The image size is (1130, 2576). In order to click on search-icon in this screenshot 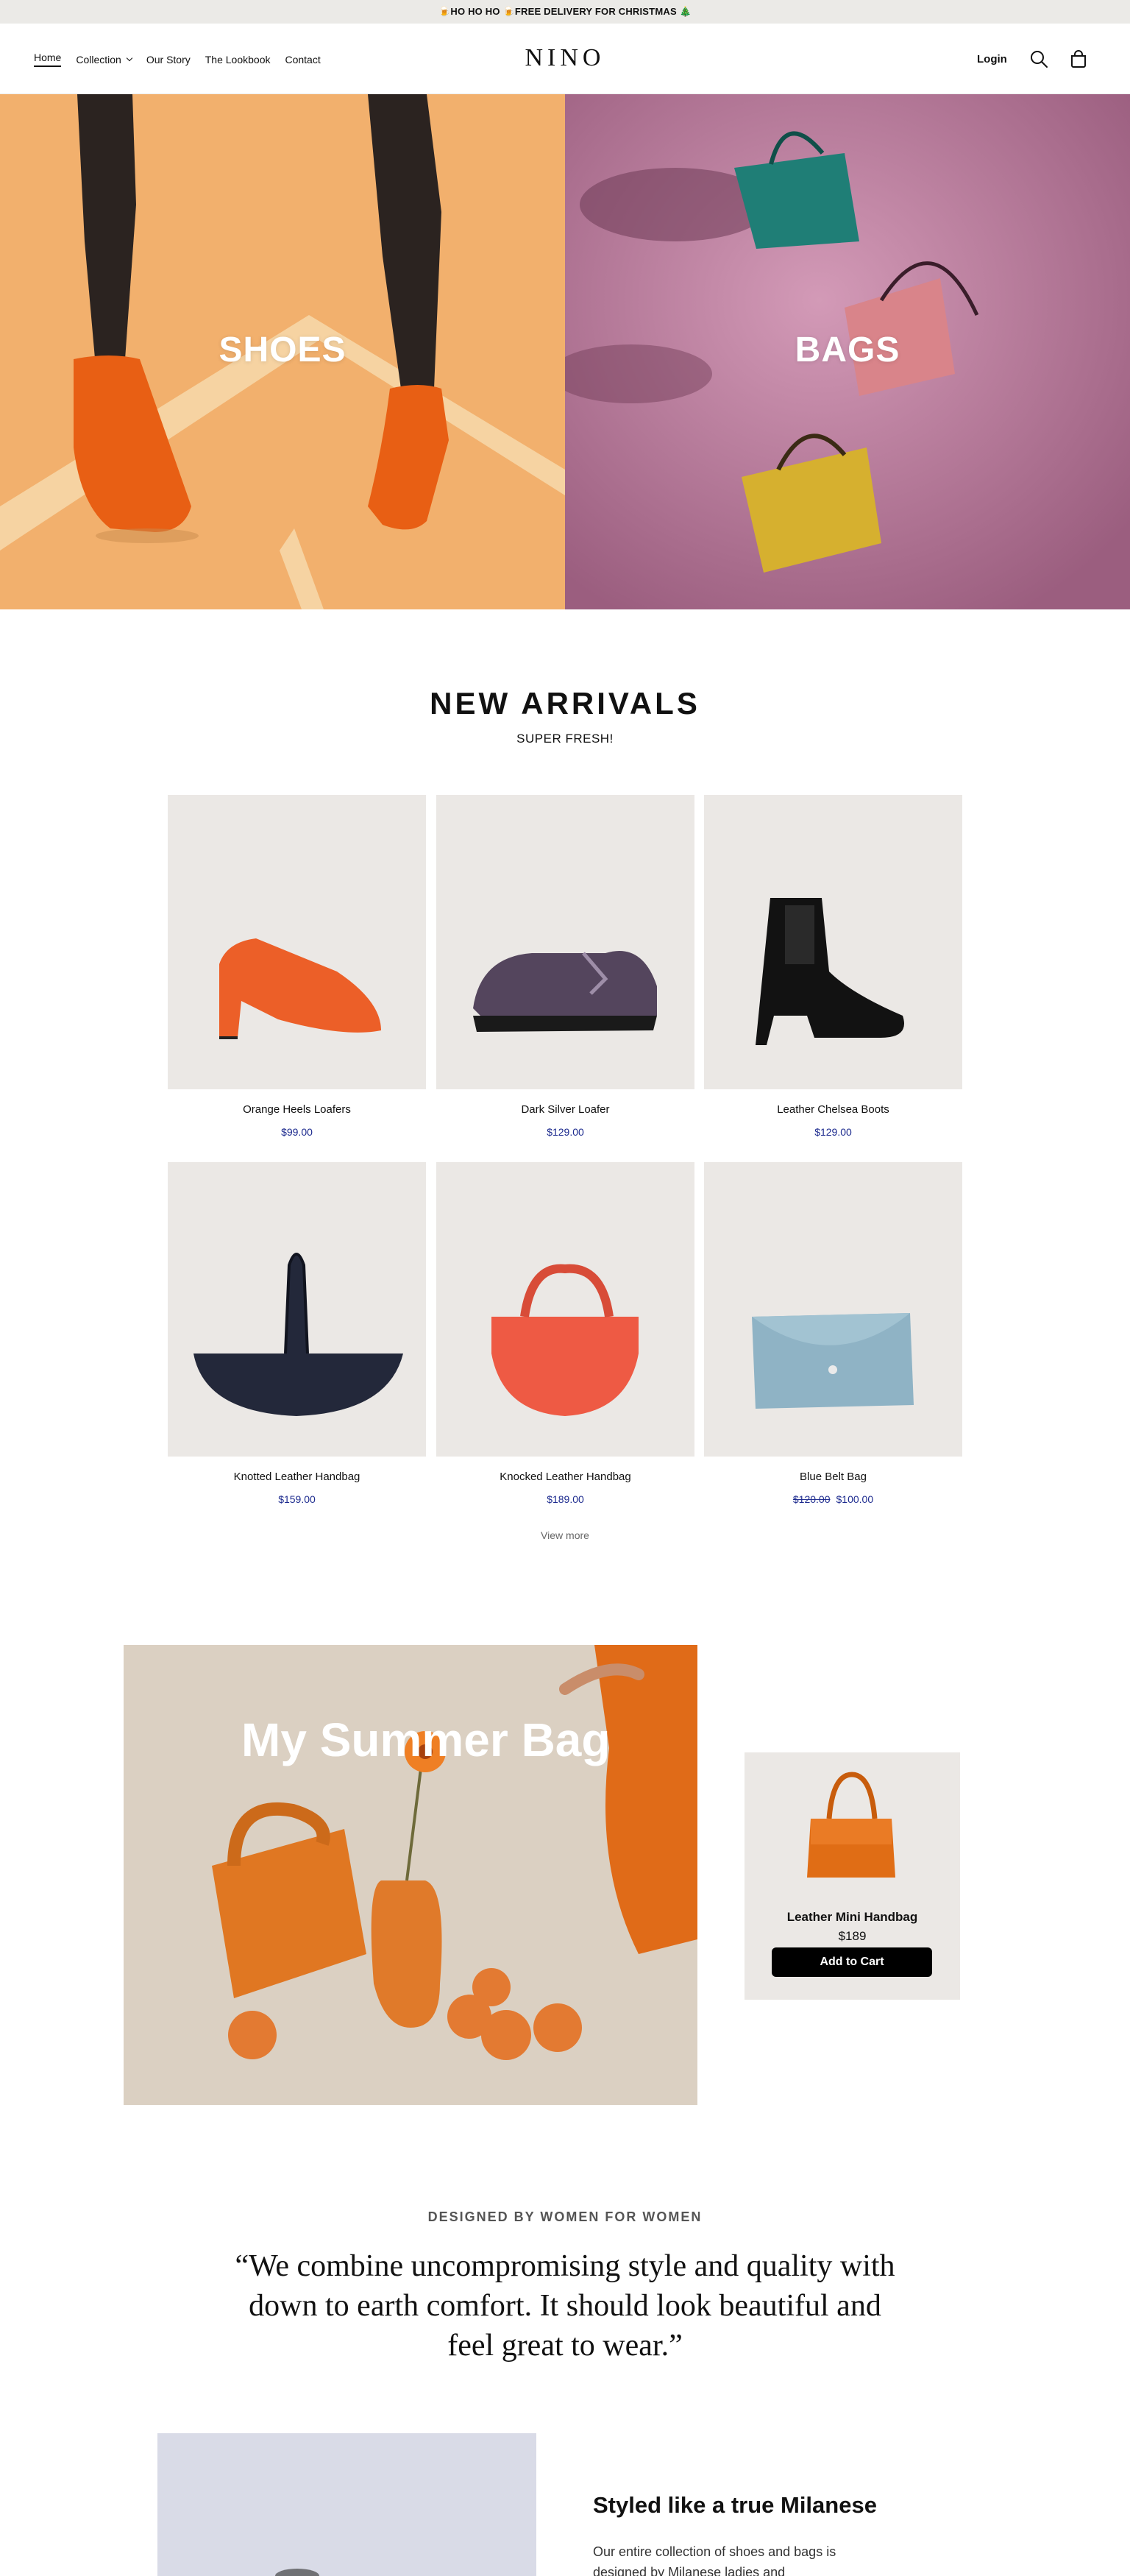, I will do `click(1038, 59)`.